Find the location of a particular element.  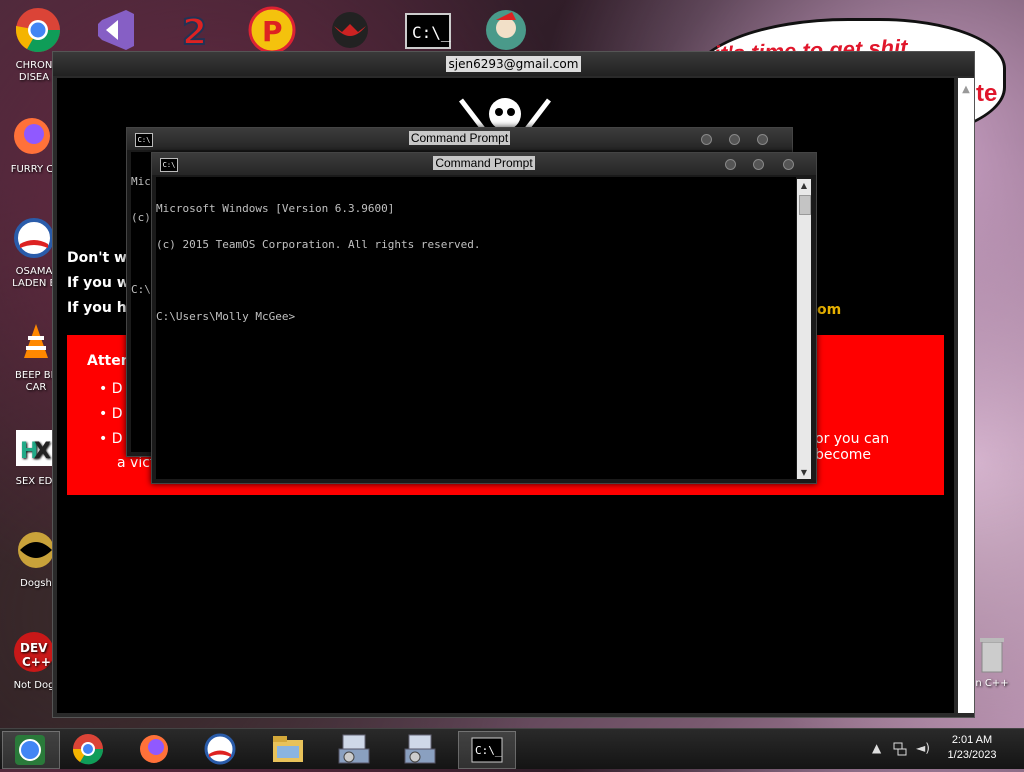

svg-text: X is located at coordinates (42, 451).